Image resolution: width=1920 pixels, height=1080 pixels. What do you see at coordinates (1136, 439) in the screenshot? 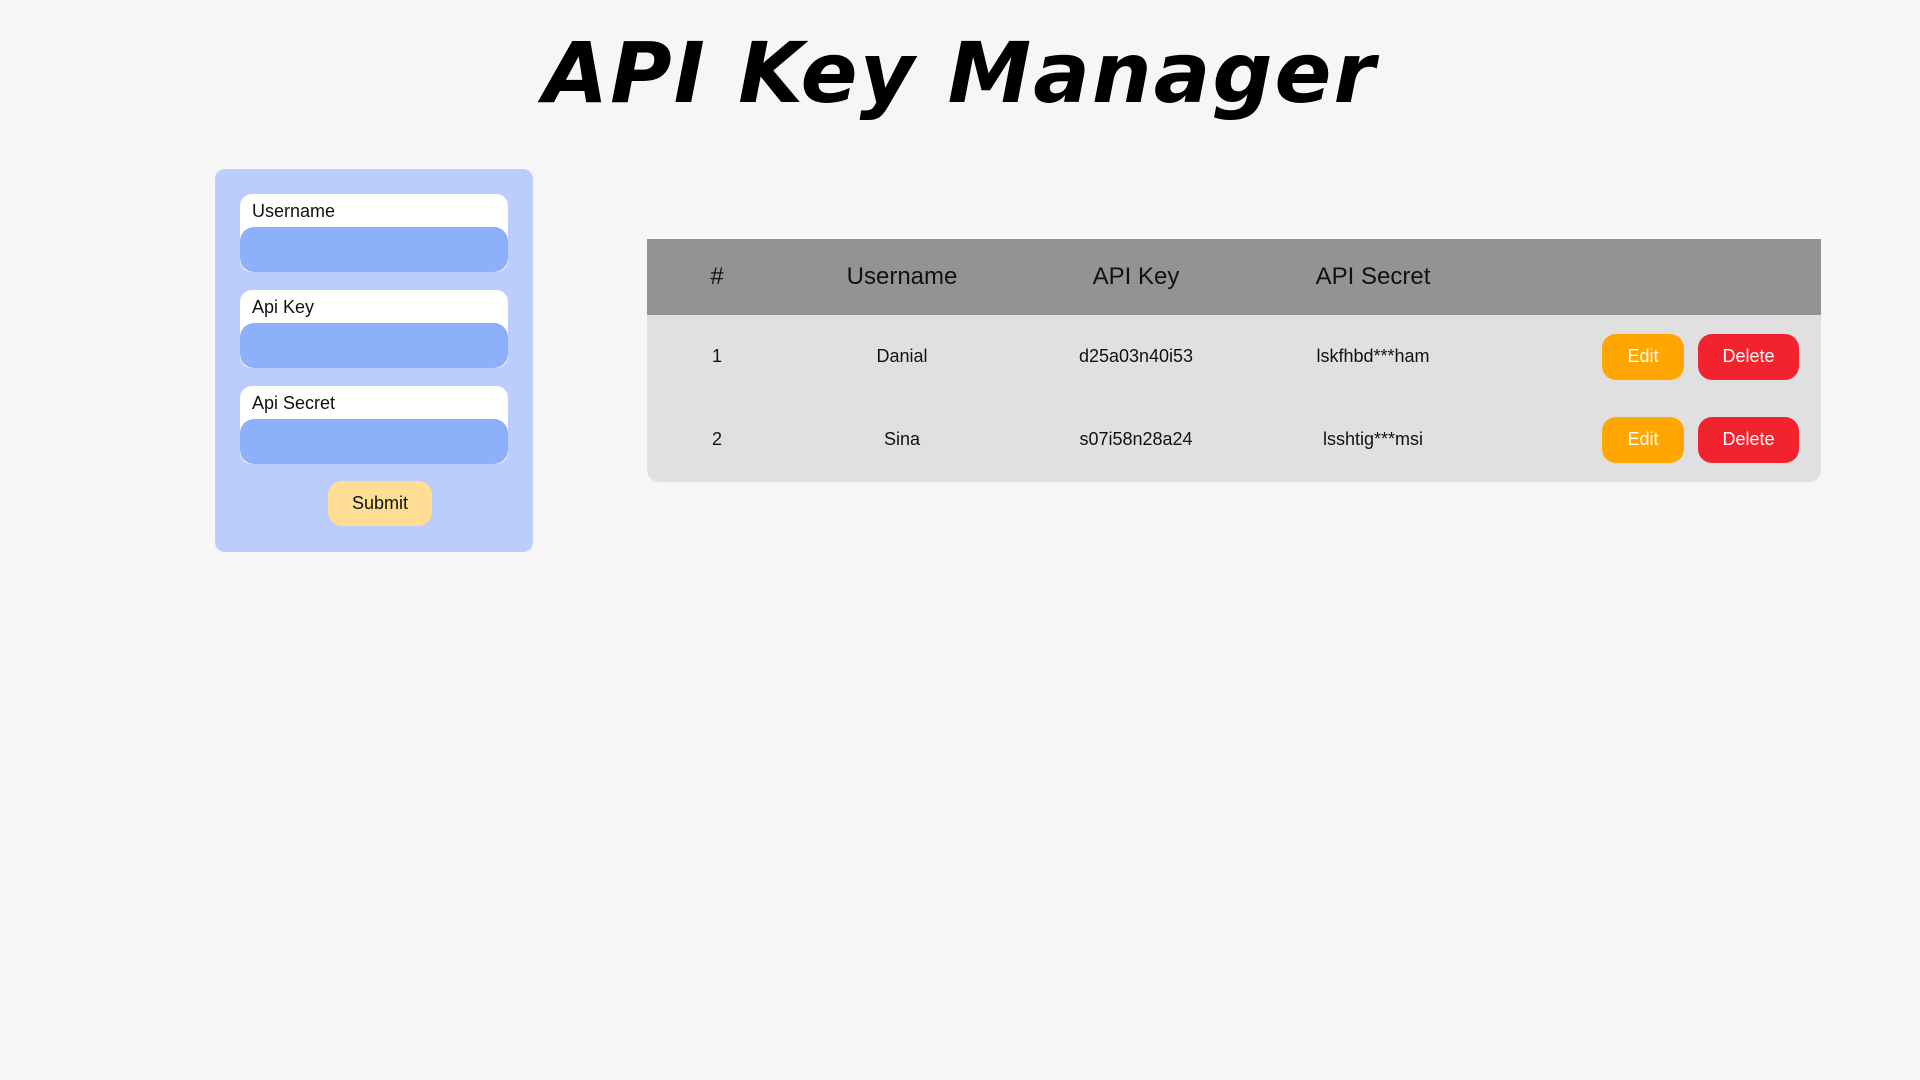
I see `row-api-key: s07i58n28a24` at bounding box center [1136, 439].